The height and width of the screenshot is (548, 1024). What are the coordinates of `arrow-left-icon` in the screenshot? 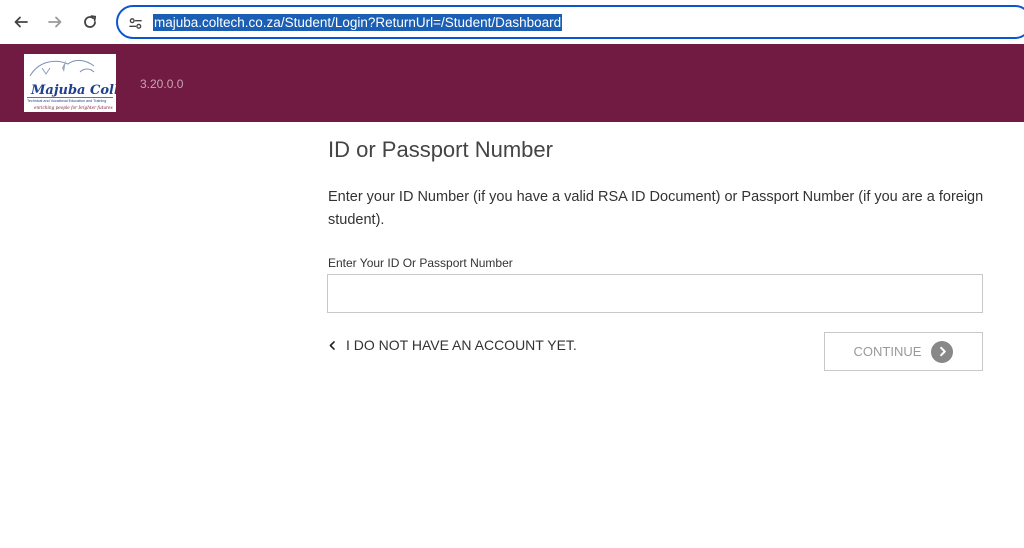 It's located at (21, 22).